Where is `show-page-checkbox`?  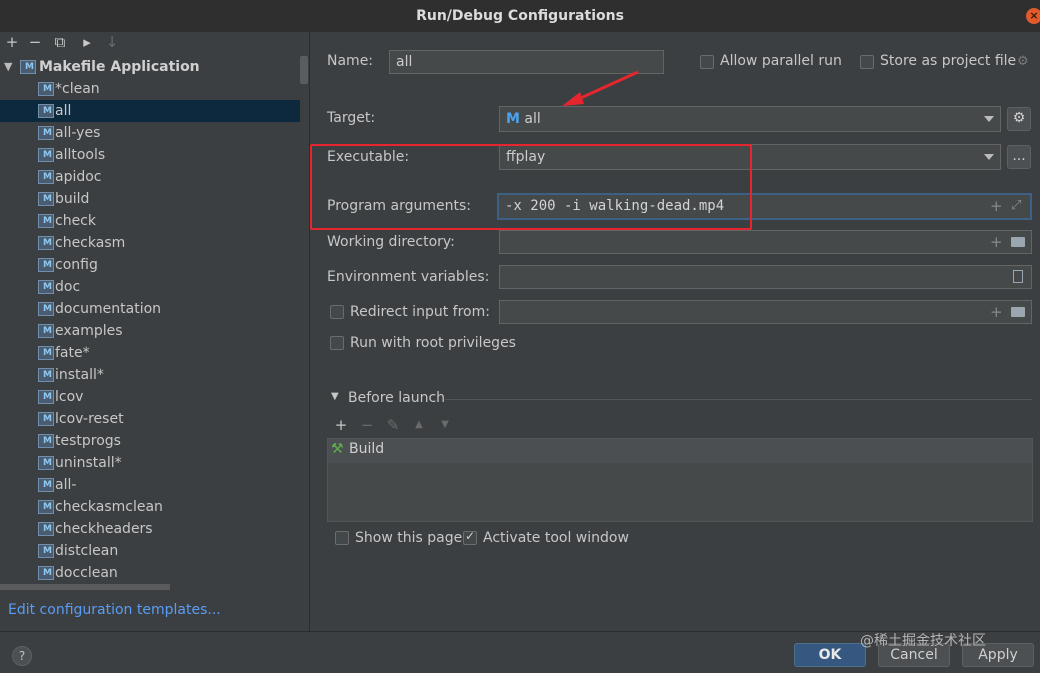
show-page-checkbox is located at coordinates (342, 538).